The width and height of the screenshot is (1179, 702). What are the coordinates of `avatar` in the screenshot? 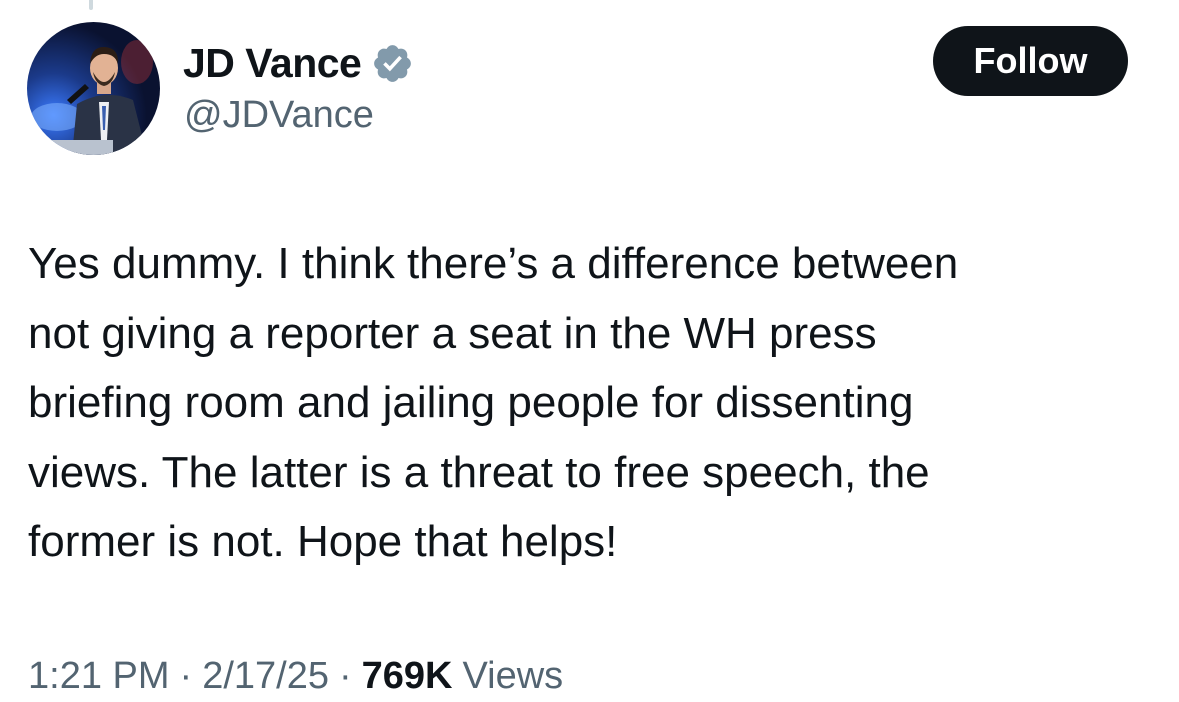 It's located at (93, 88).